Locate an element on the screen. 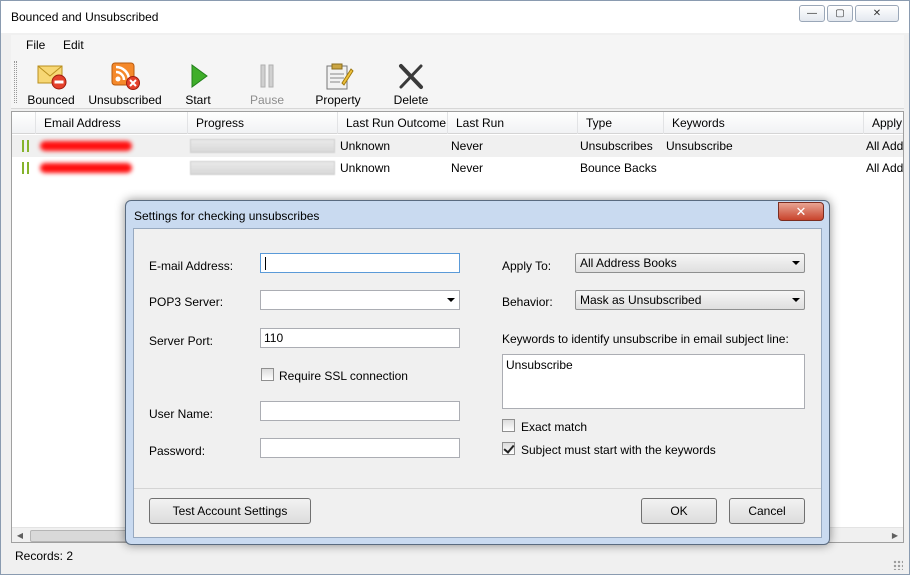 This screenshot has width=910, height=575. table-row: Unknown Never Bounce Backs All Add is located at coordinates (458, 168).